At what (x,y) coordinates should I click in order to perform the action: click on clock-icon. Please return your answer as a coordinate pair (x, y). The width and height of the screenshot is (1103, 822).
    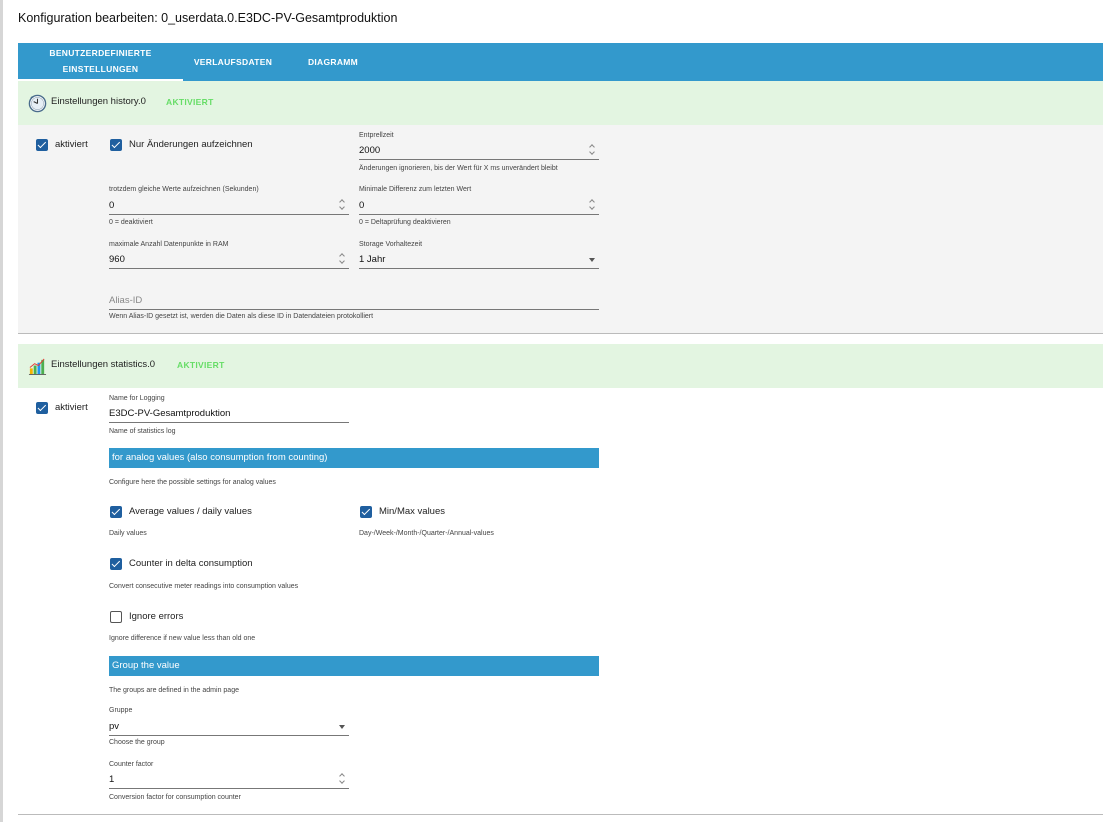
    Looking at the image, I should click on (37, 103).